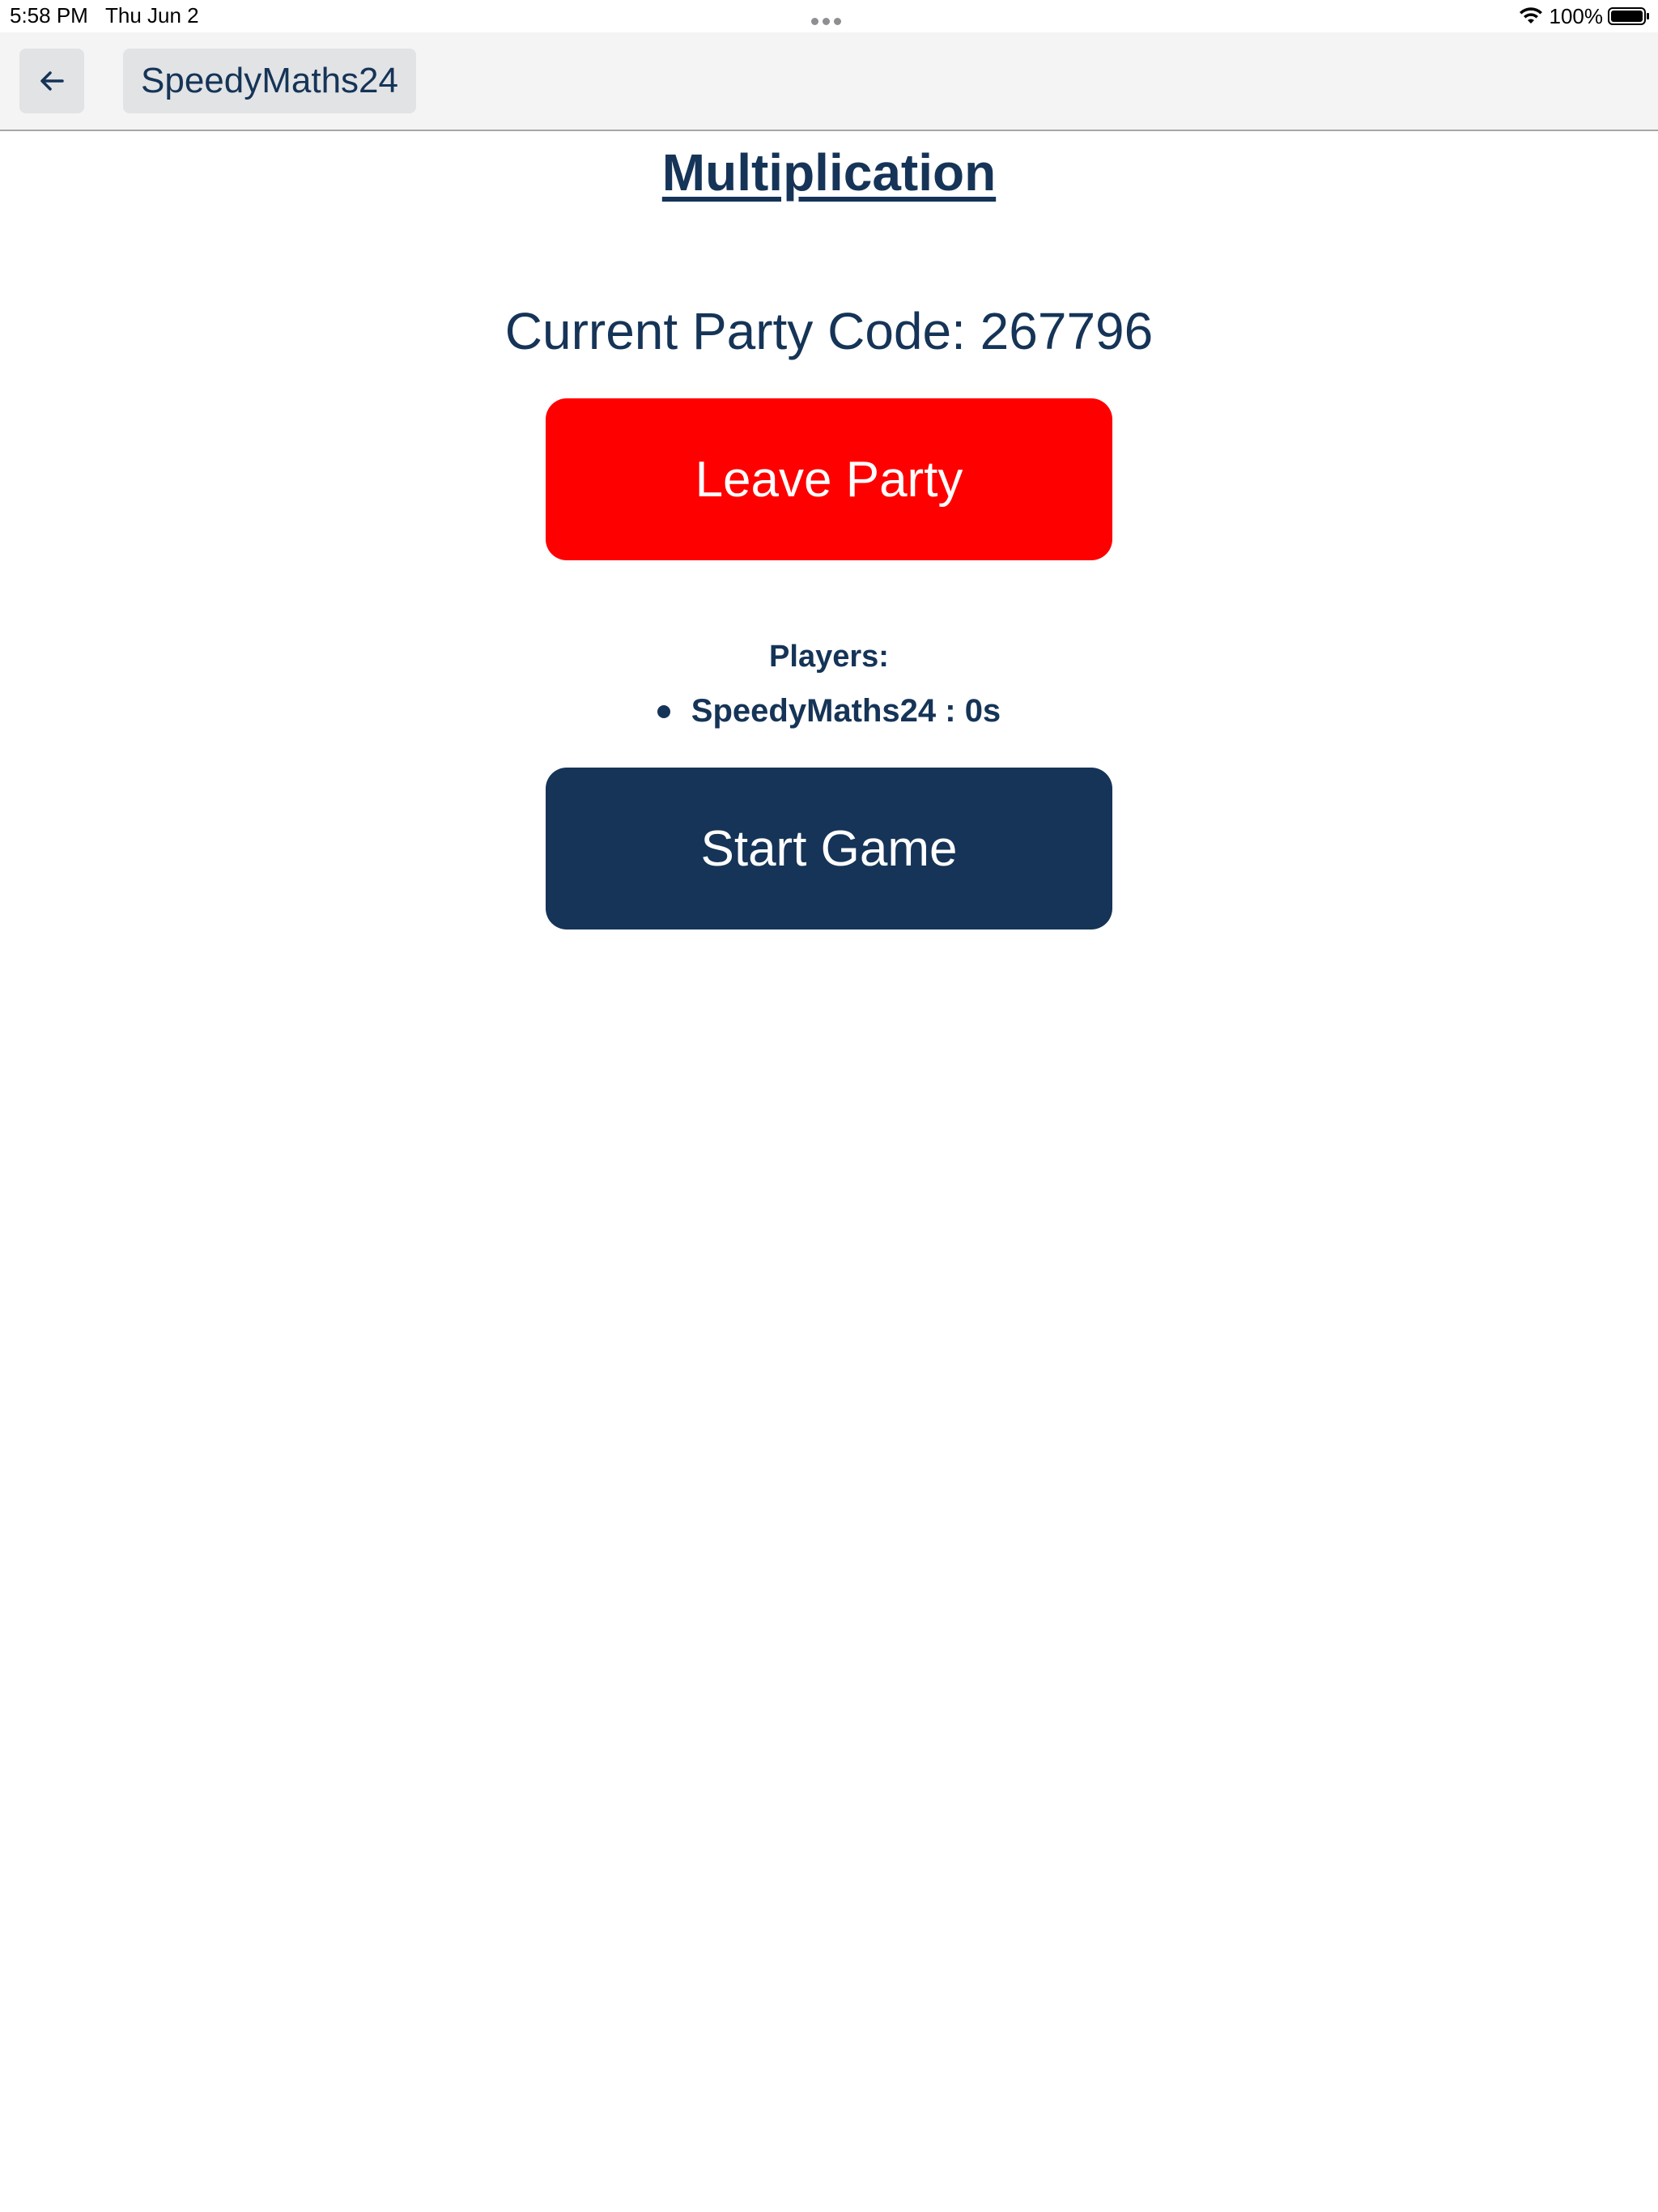 The image size is (1658, 2212). I want to click on status-time: 5:58 PM, so click(49, 16).